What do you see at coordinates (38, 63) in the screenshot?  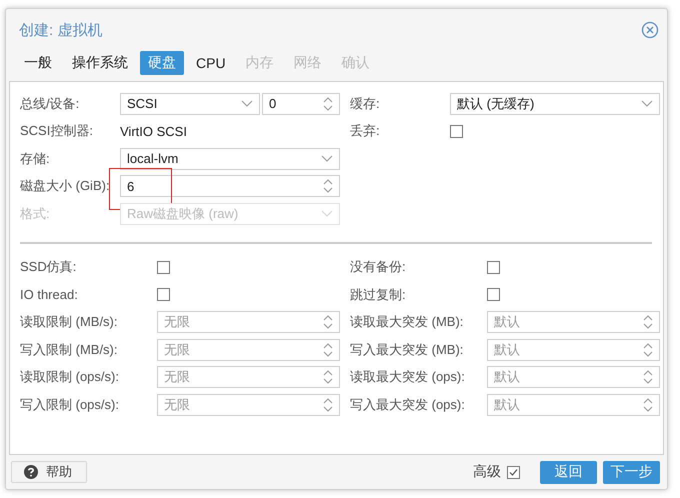 I see `tab: 一般` at bounding box center [38, 63].